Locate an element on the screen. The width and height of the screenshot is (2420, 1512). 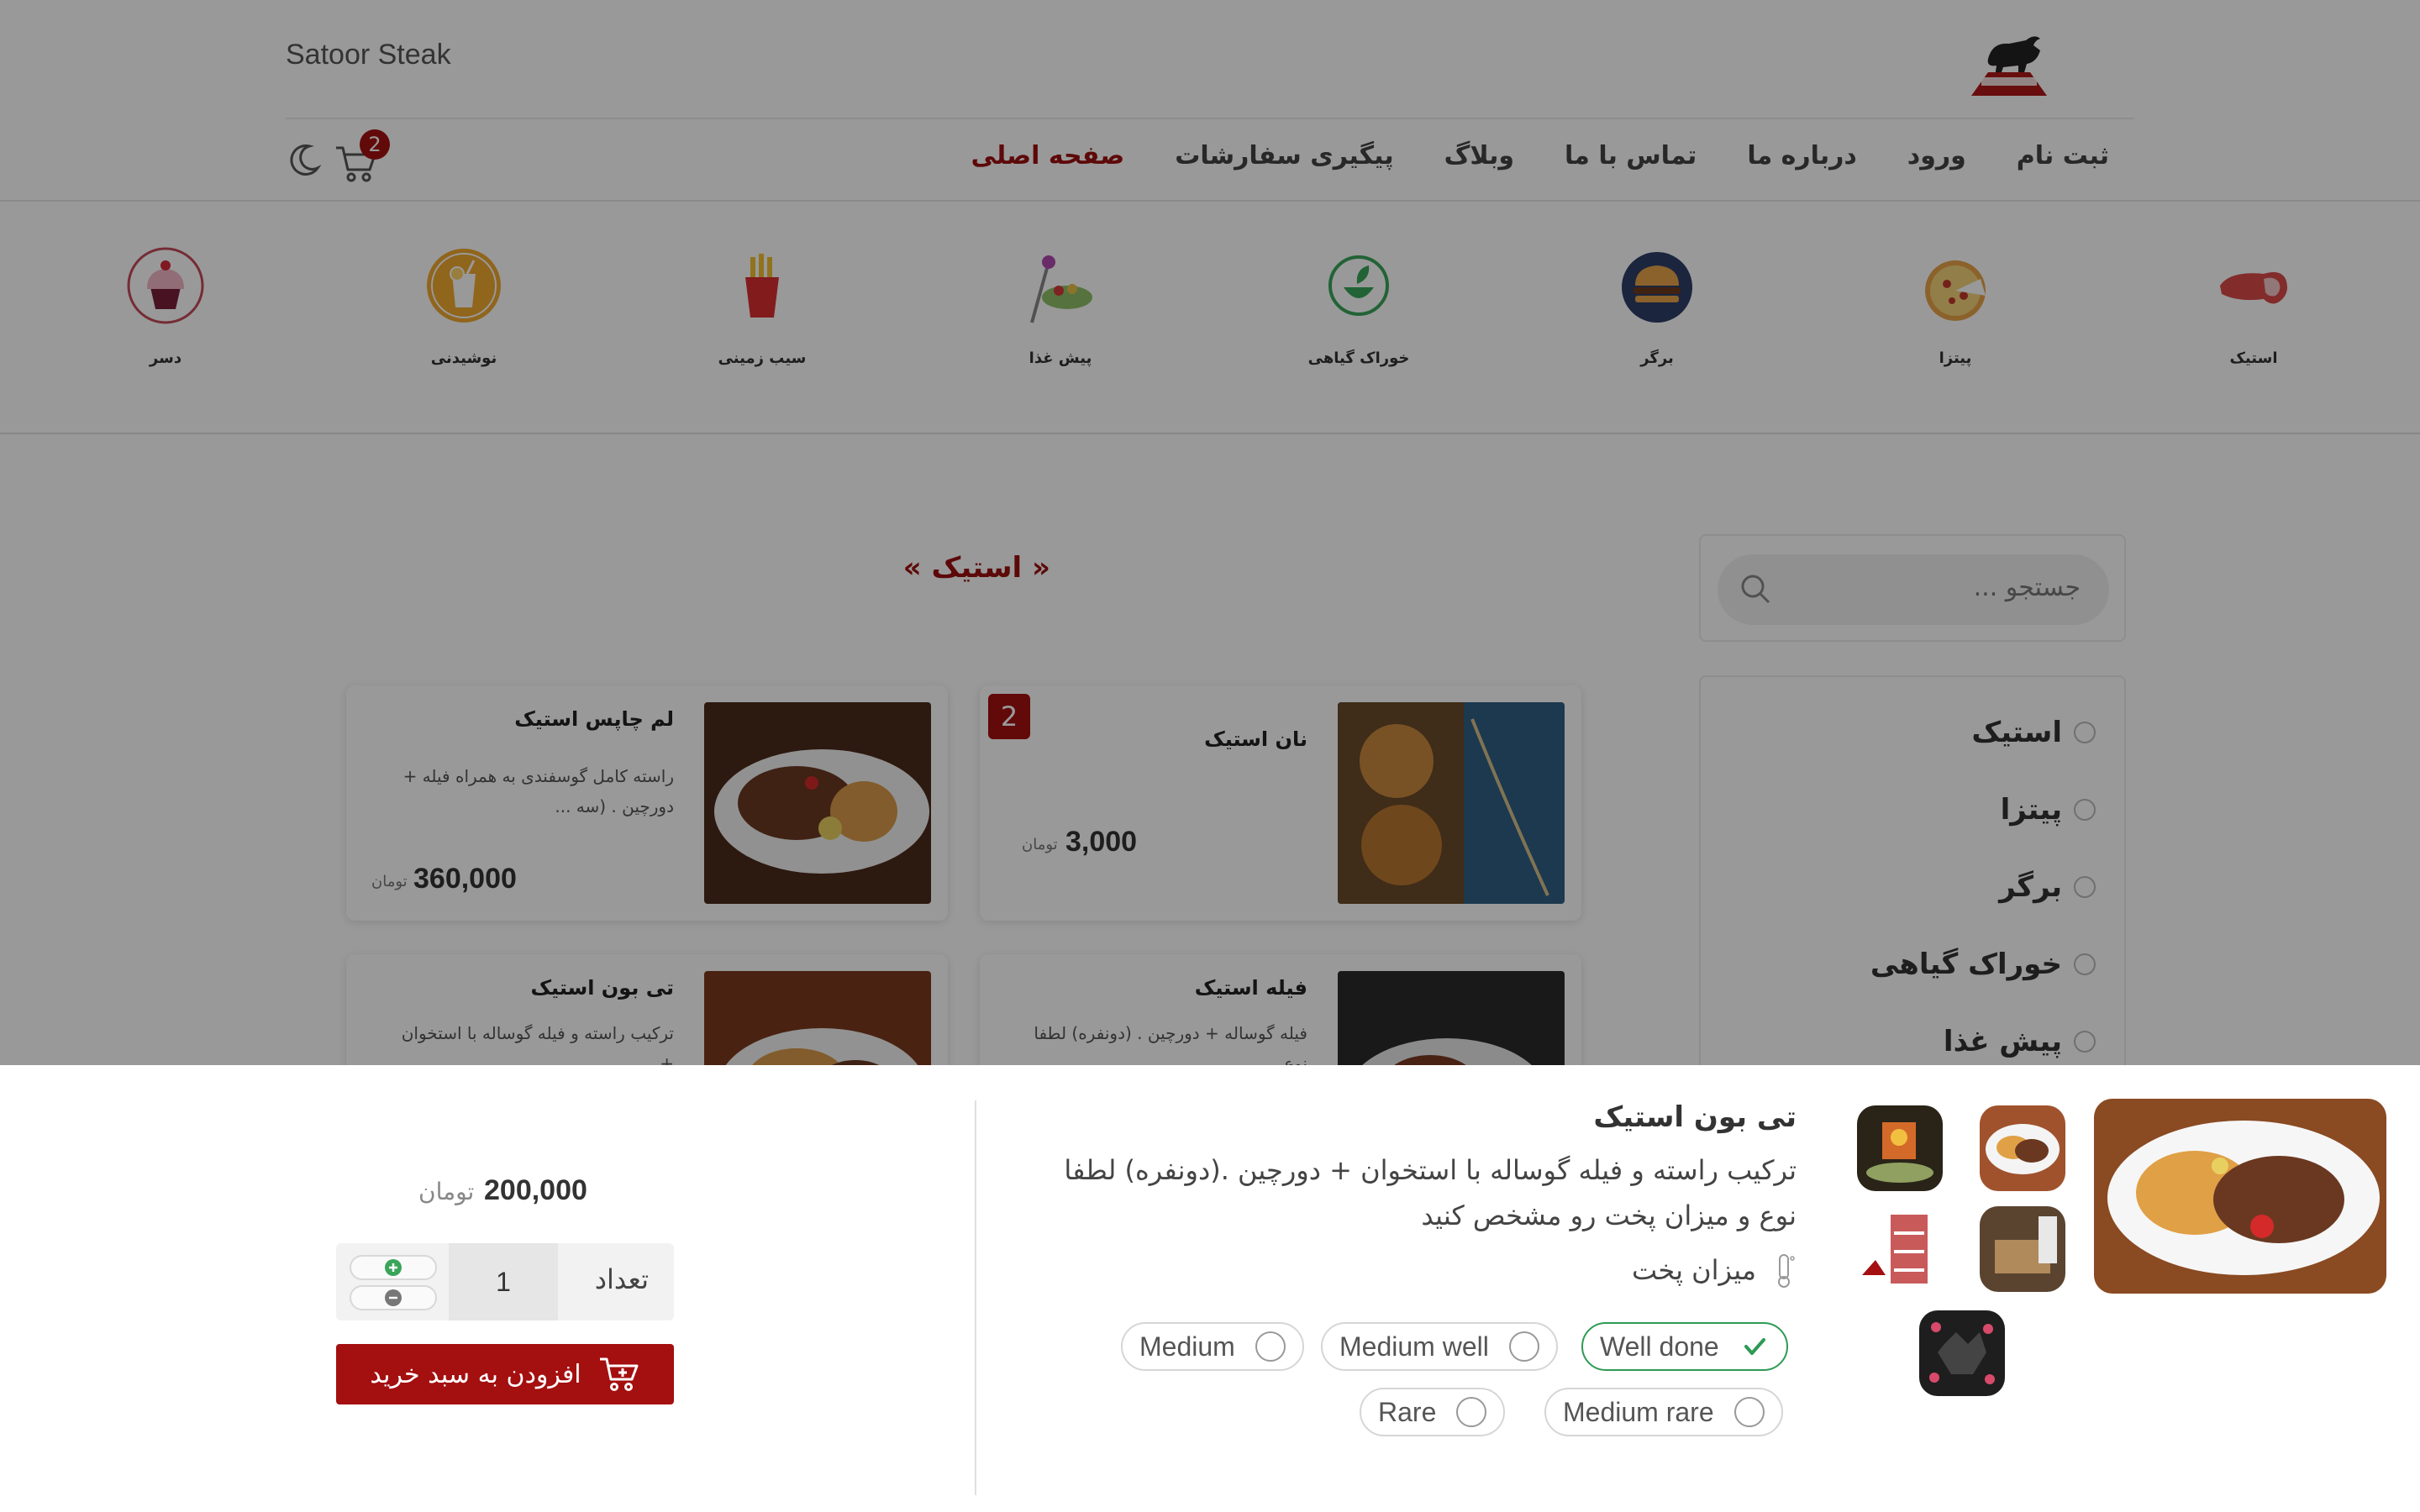
decrease-quantity-button is located at coordinates (393, 1297).